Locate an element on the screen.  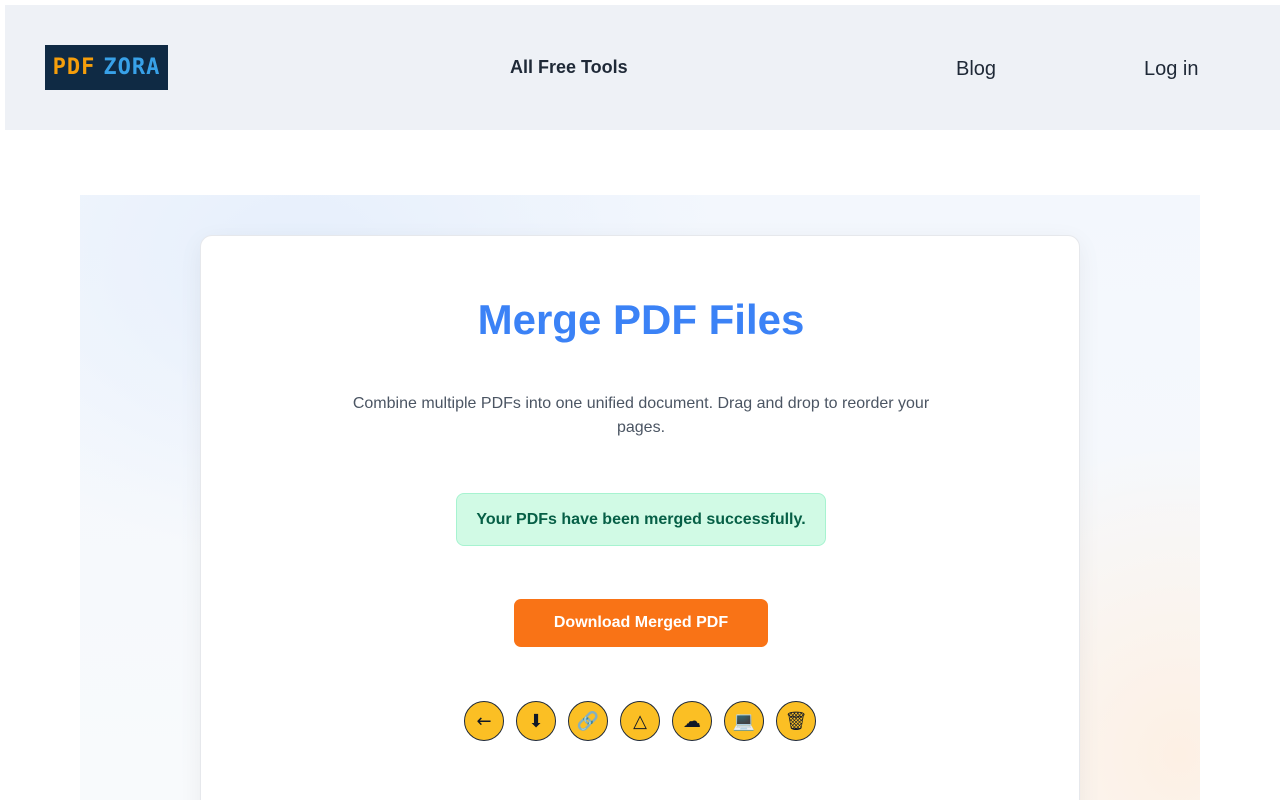
drive-icon: △ is located at coordinates (640, 721).